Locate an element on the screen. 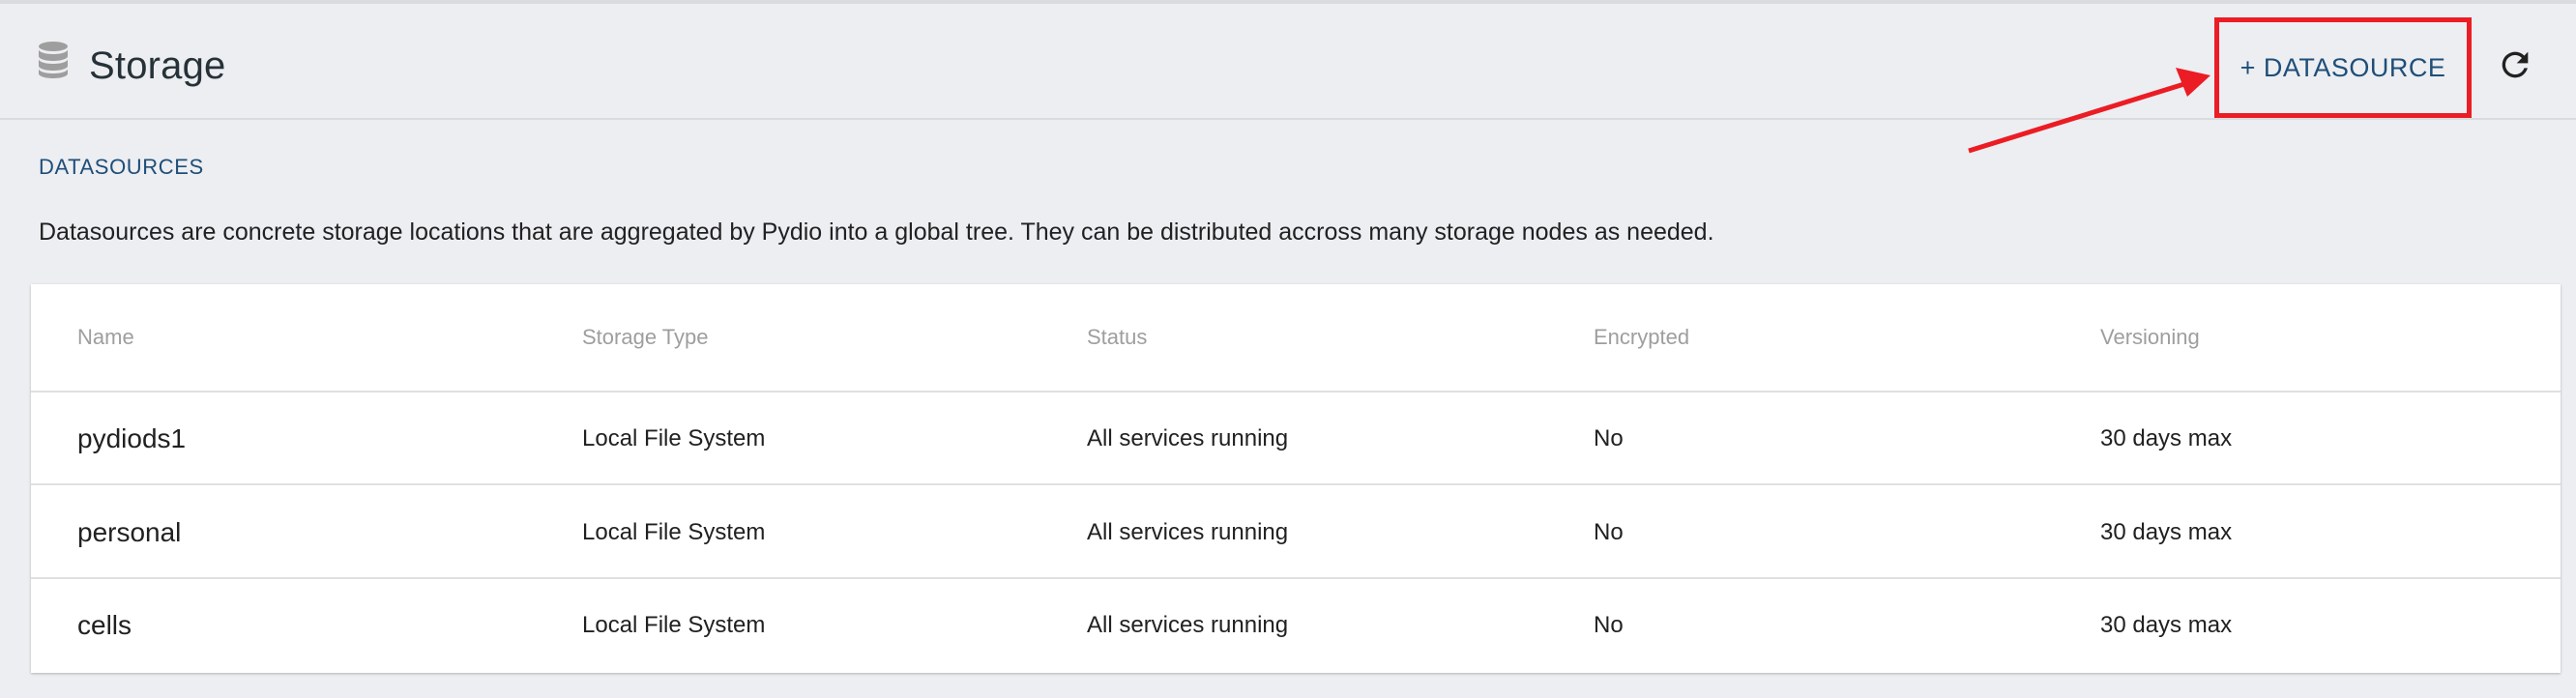  section-title: DATASOURCES is located at coordinates (121, 167).